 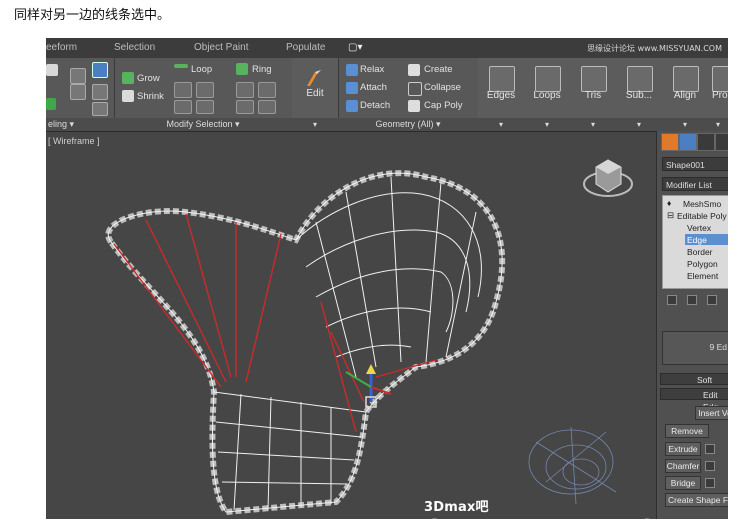 What do you see at coordinates (710, 483) in the screenshot?
I see `bridge-settings-icon` at bounding box center [710, 483].